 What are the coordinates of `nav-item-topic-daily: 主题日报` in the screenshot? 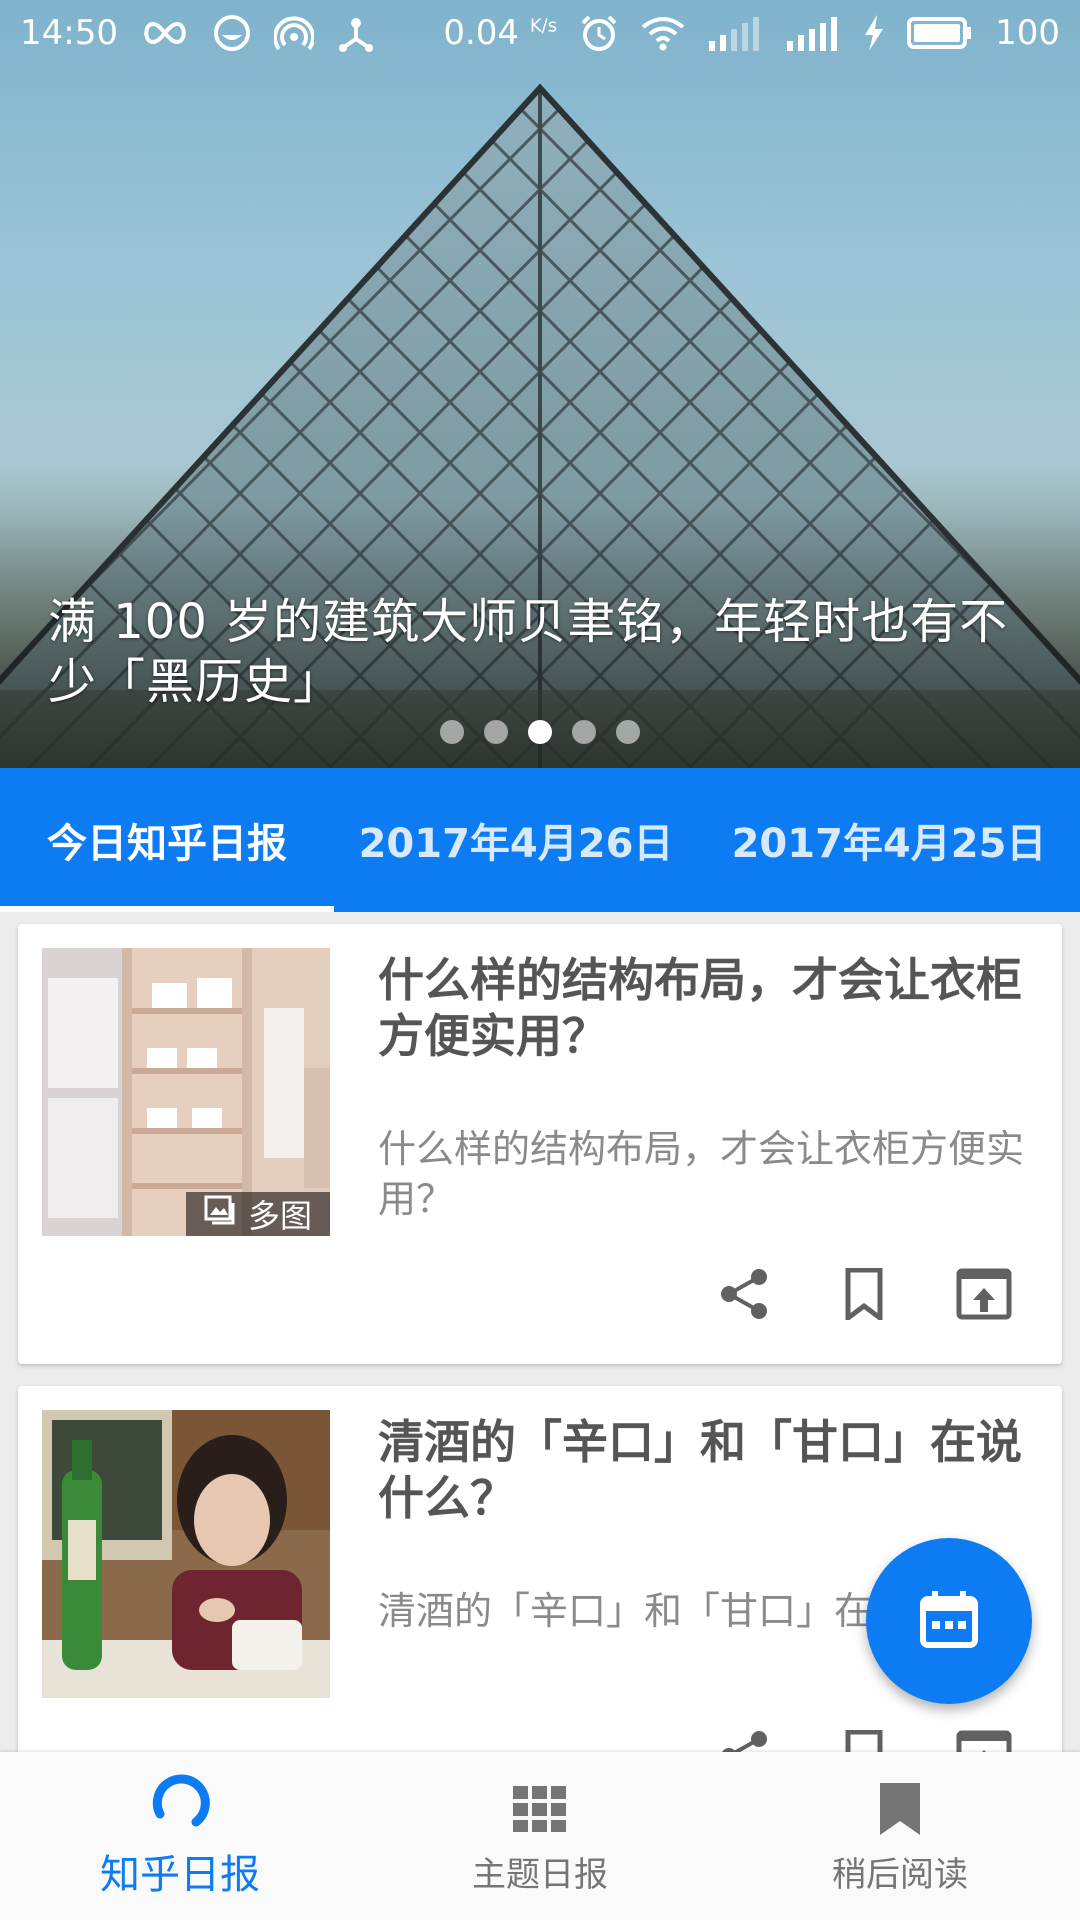 It's located at (540, 1836).